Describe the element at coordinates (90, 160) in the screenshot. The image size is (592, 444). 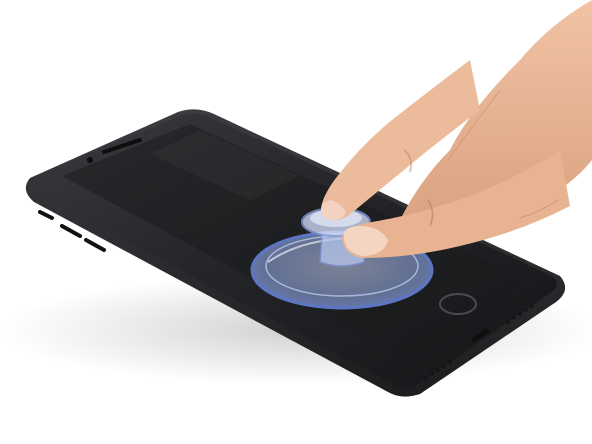
I see `phone-front-camera` at that location.